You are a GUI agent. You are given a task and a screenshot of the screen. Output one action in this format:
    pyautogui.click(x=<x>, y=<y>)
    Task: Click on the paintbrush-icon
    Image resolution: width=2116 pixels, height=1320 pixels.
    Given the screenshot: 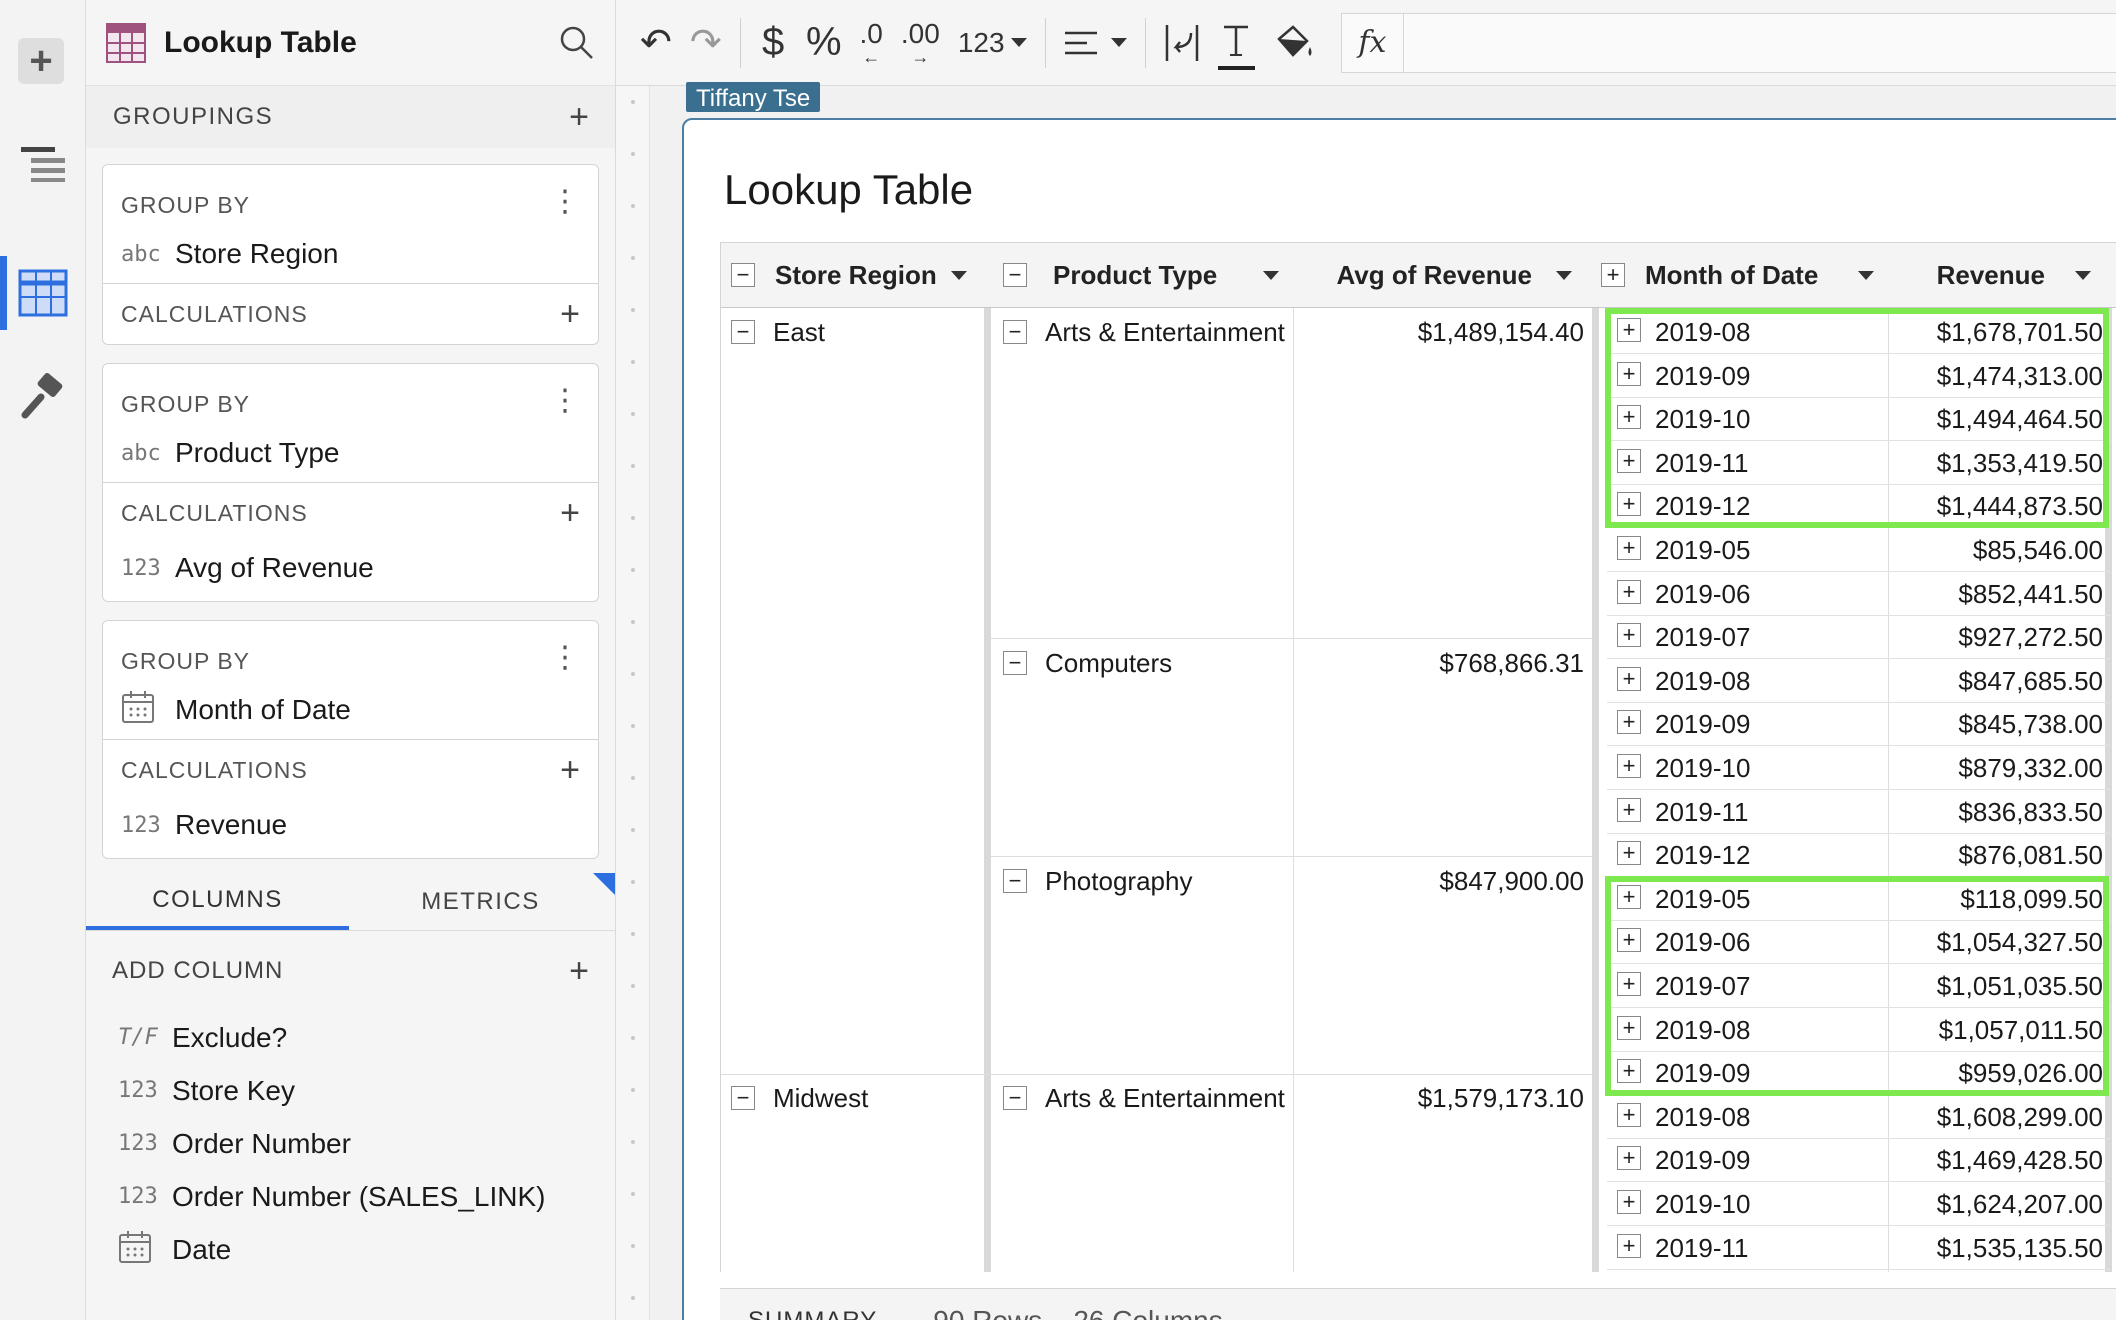 What is the action you would take?
    pyautogui.click(x=42, y=396)
    